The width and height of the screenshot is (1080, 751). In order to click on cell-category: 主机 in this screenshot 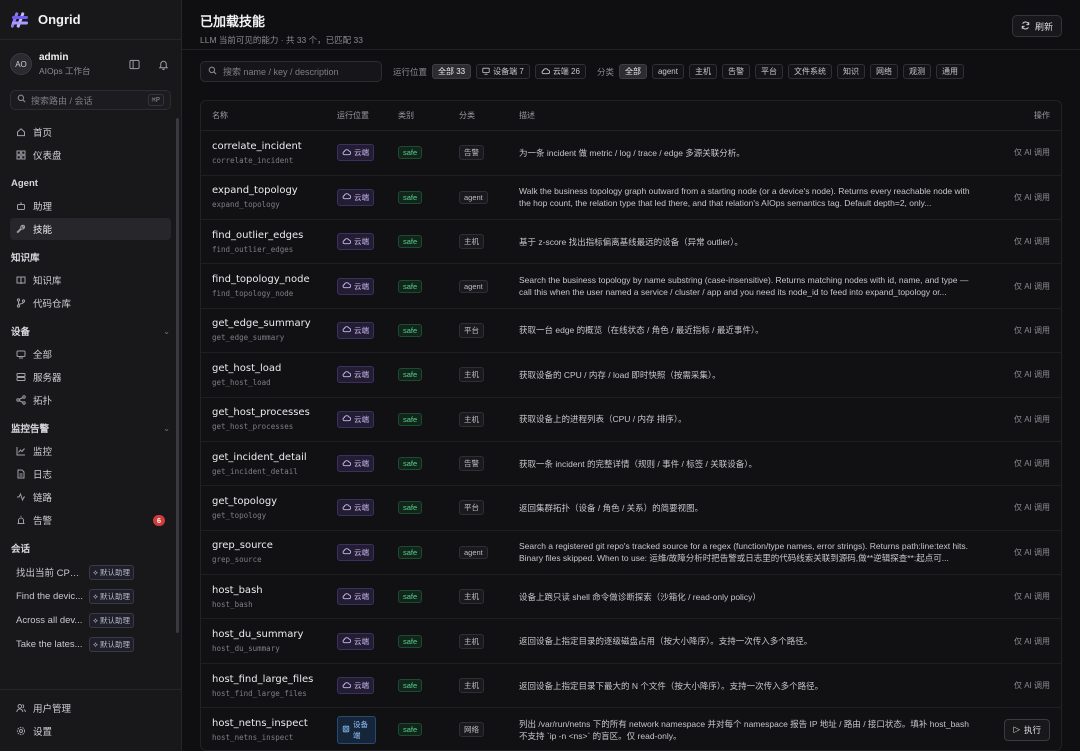, I will do `click(478, 597)`.